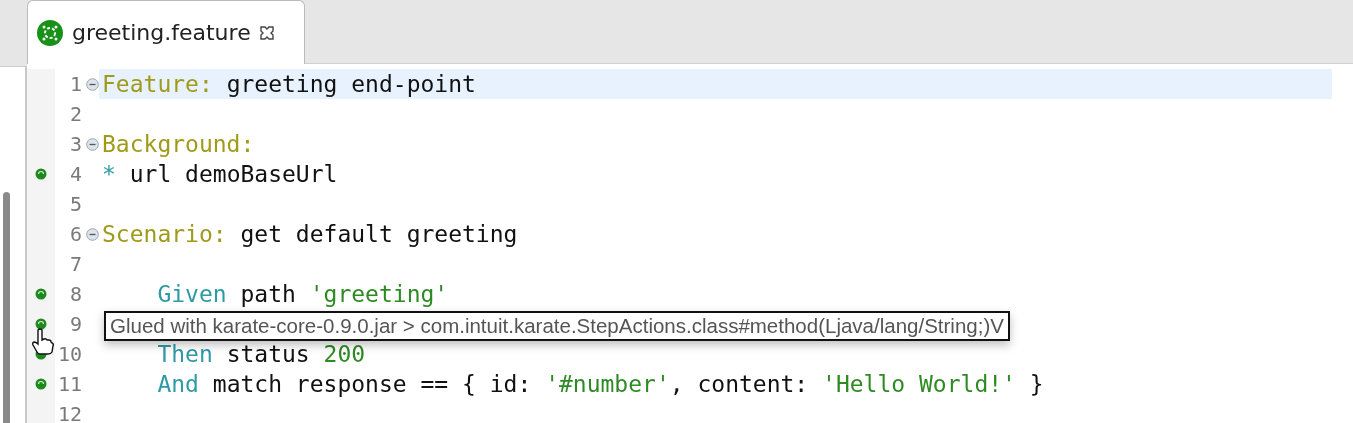 The image size is (1353, 423). Describe the element at coordinates (557, 326) in the screenshot. I see `tooltip: Glued with karate-core-0.9.0.jar > com.intuit.karate.StepActions.class#method(Ljava/lang/String;)V` at that location.